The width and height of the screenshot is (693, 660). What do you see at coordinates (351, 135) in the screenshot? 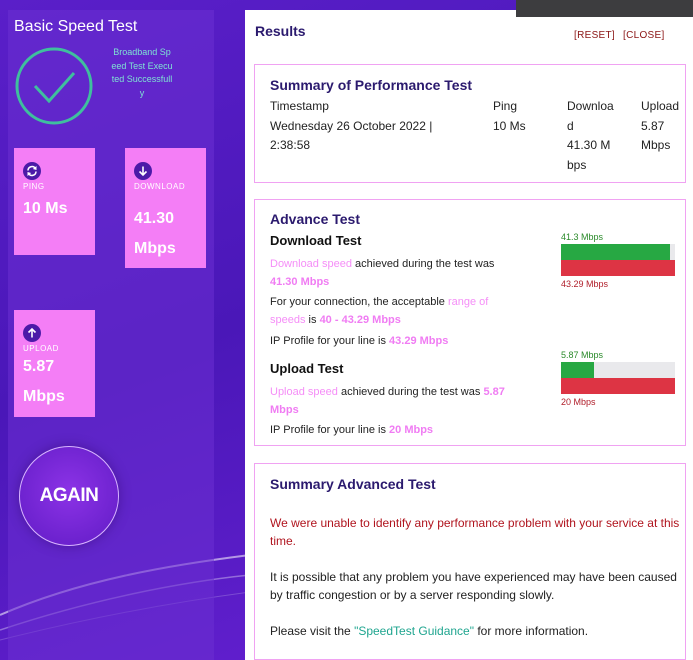
I see `timestamp-value: Wednesday 26 October 2022 | 2:38:58` at bounding box center [351, 135].